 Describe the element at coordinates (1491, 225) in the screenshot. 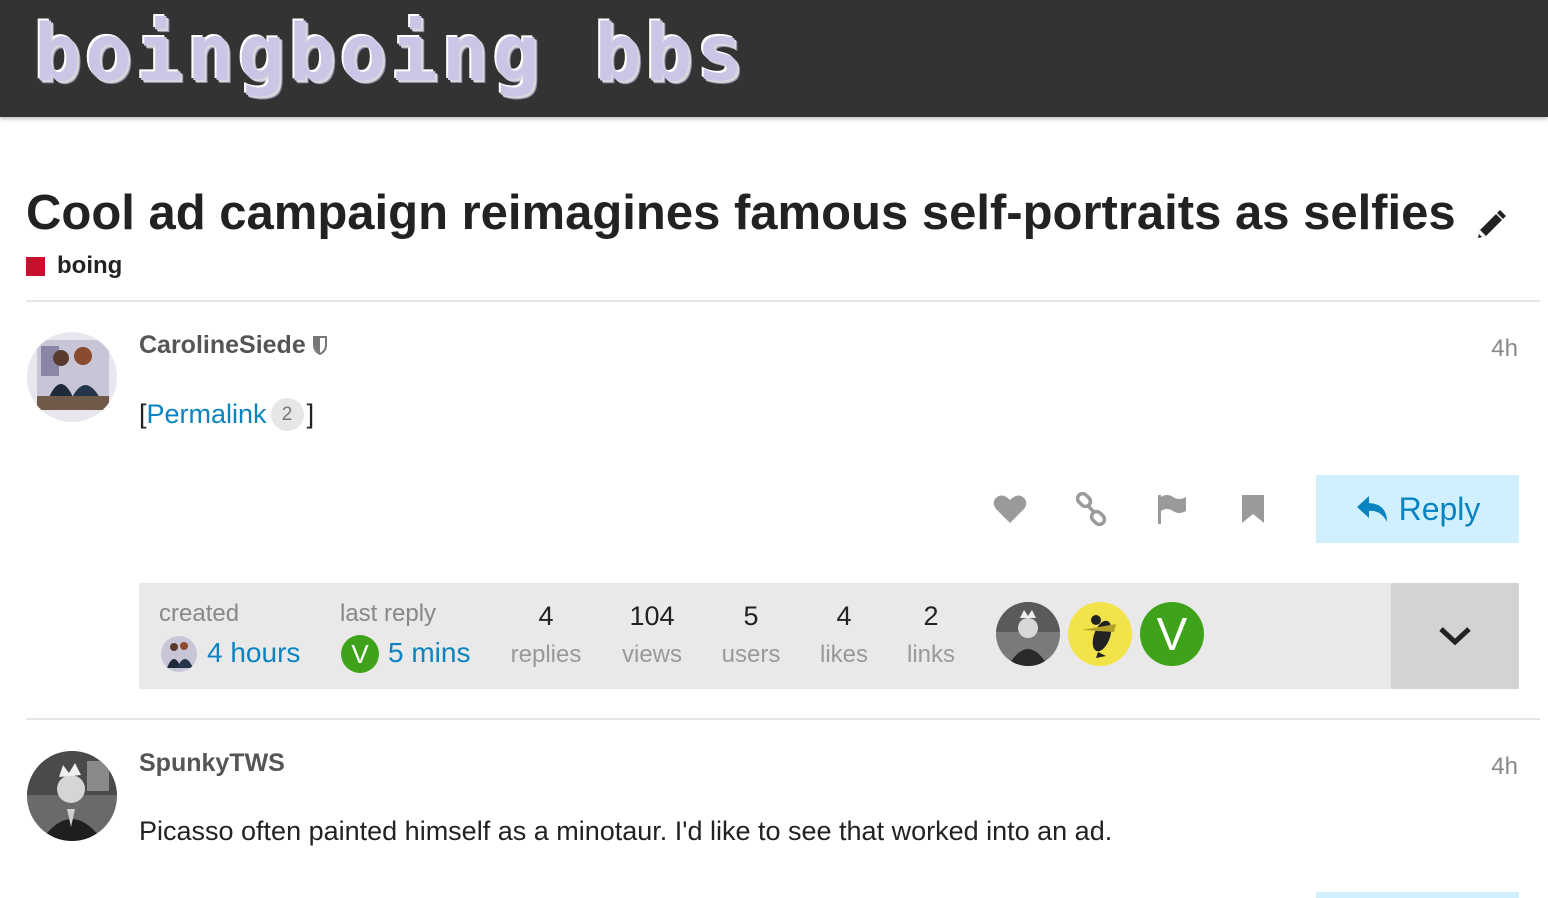

I see `pencil-icon` at that location.